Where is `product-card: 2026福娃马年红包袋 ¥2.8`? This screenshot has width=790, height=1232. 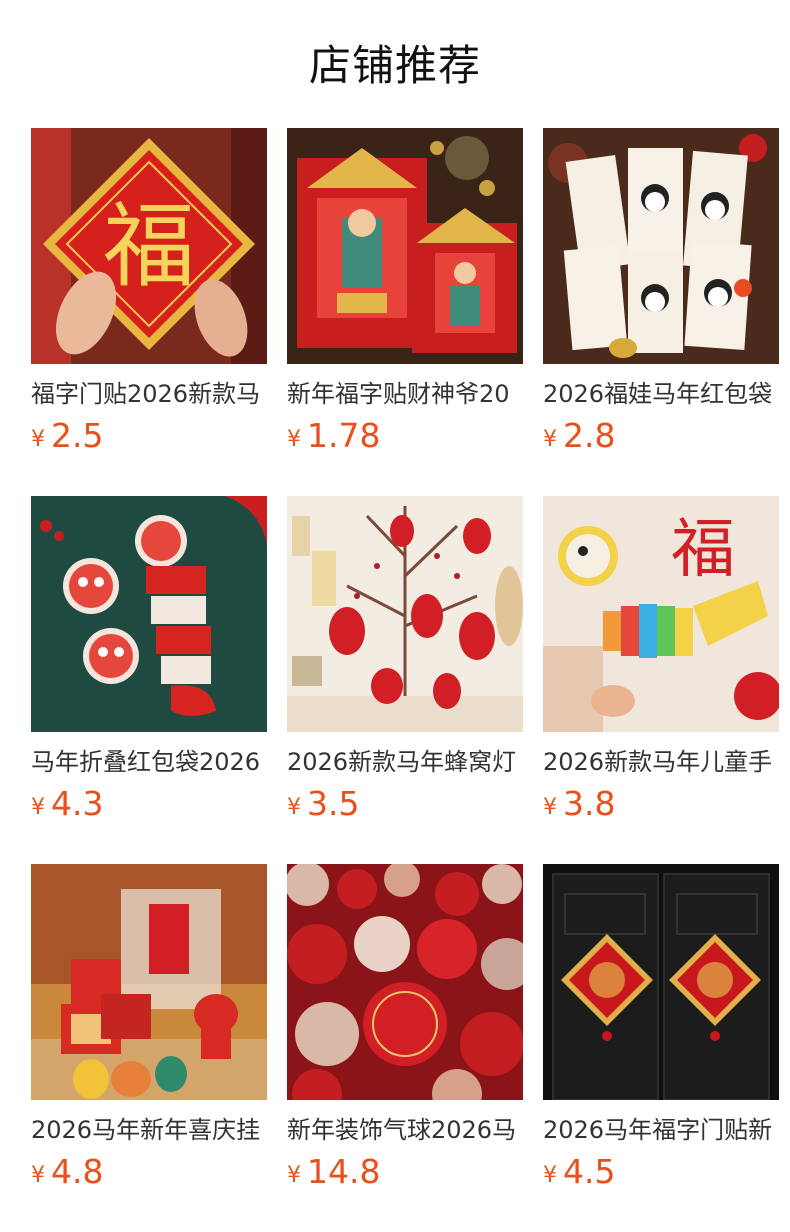 product-card: 2026福娃马年红包袋 ¥2.8 is located at coordinates (661, 312).